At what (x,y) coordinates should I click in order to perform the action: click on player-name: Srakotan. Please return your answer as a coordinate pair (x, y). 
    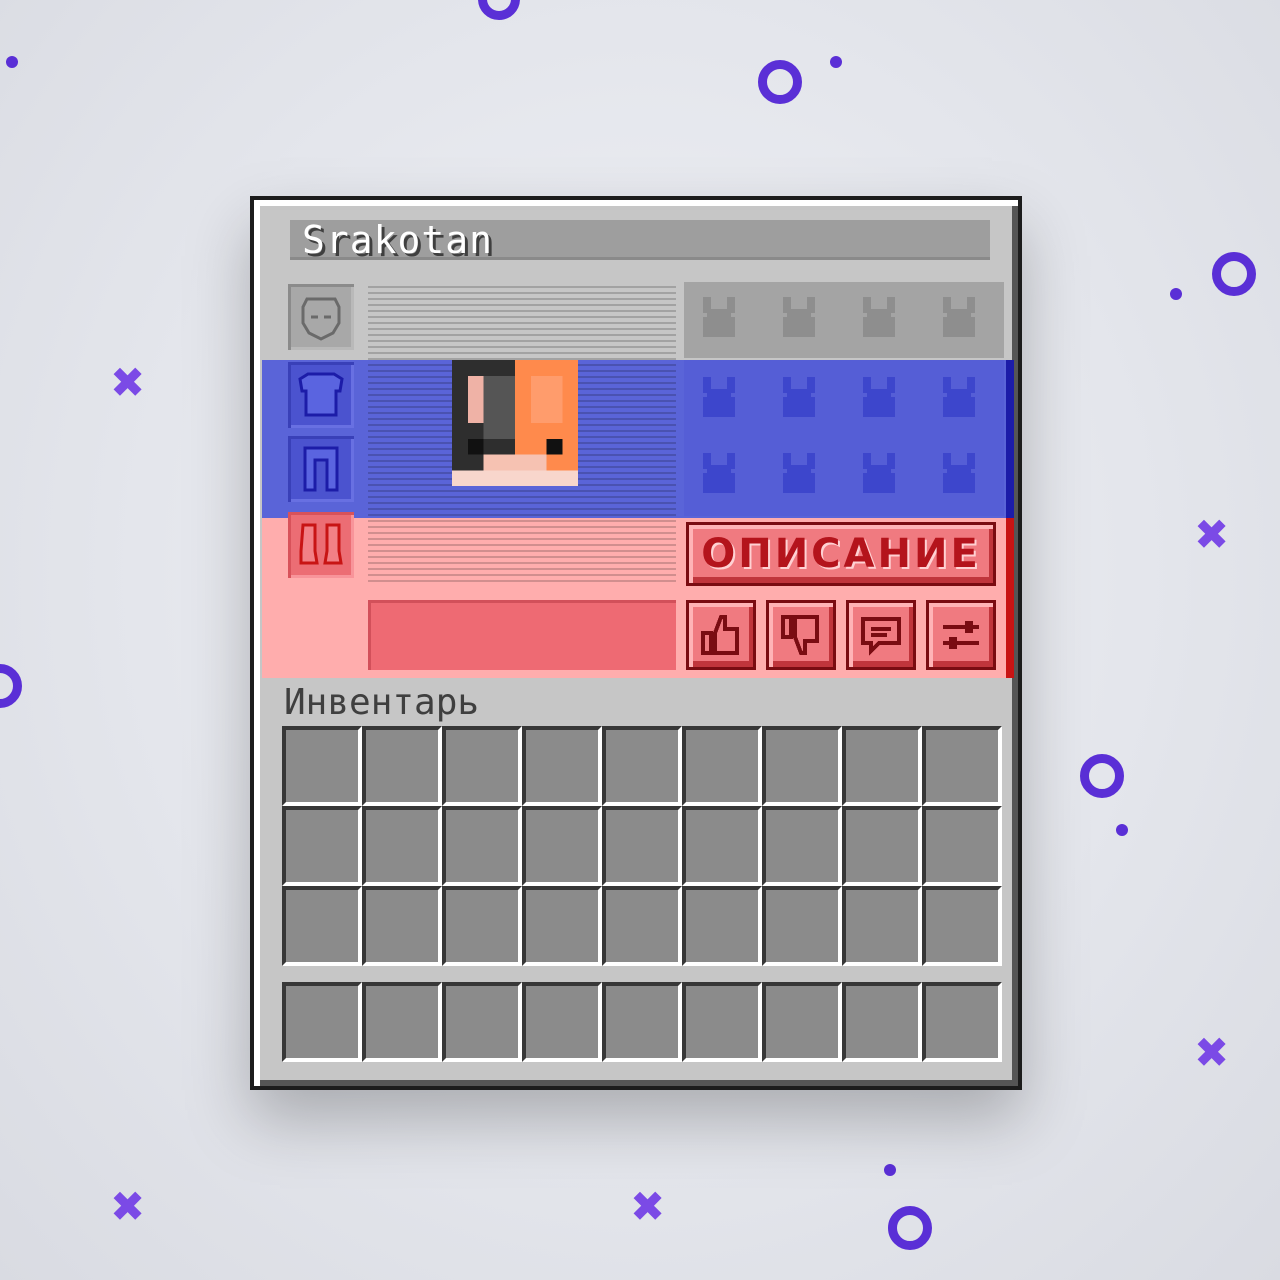
    Looking at the image, I should click on (398, 240).